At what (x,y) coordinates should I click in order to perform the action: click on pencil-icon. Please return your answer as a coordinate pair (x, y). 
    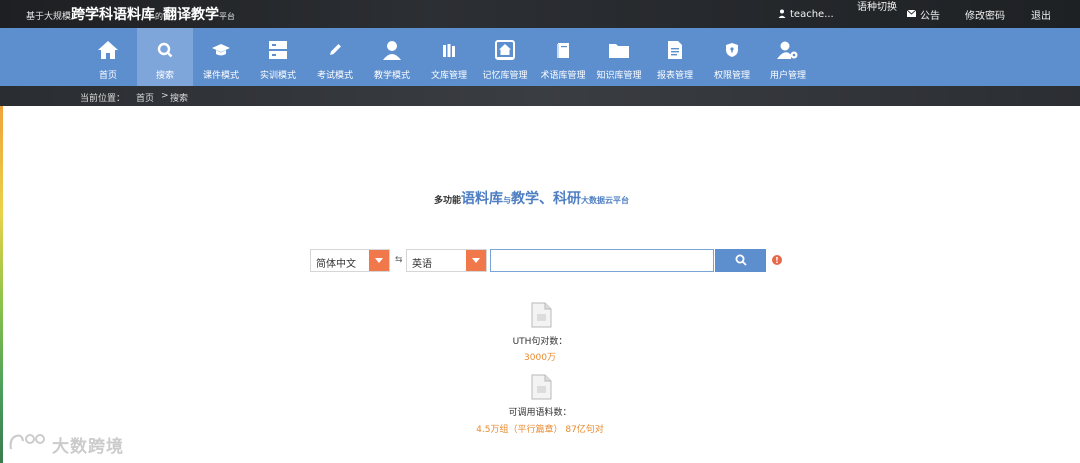
    Looking at the image, I should click on (335, 50).